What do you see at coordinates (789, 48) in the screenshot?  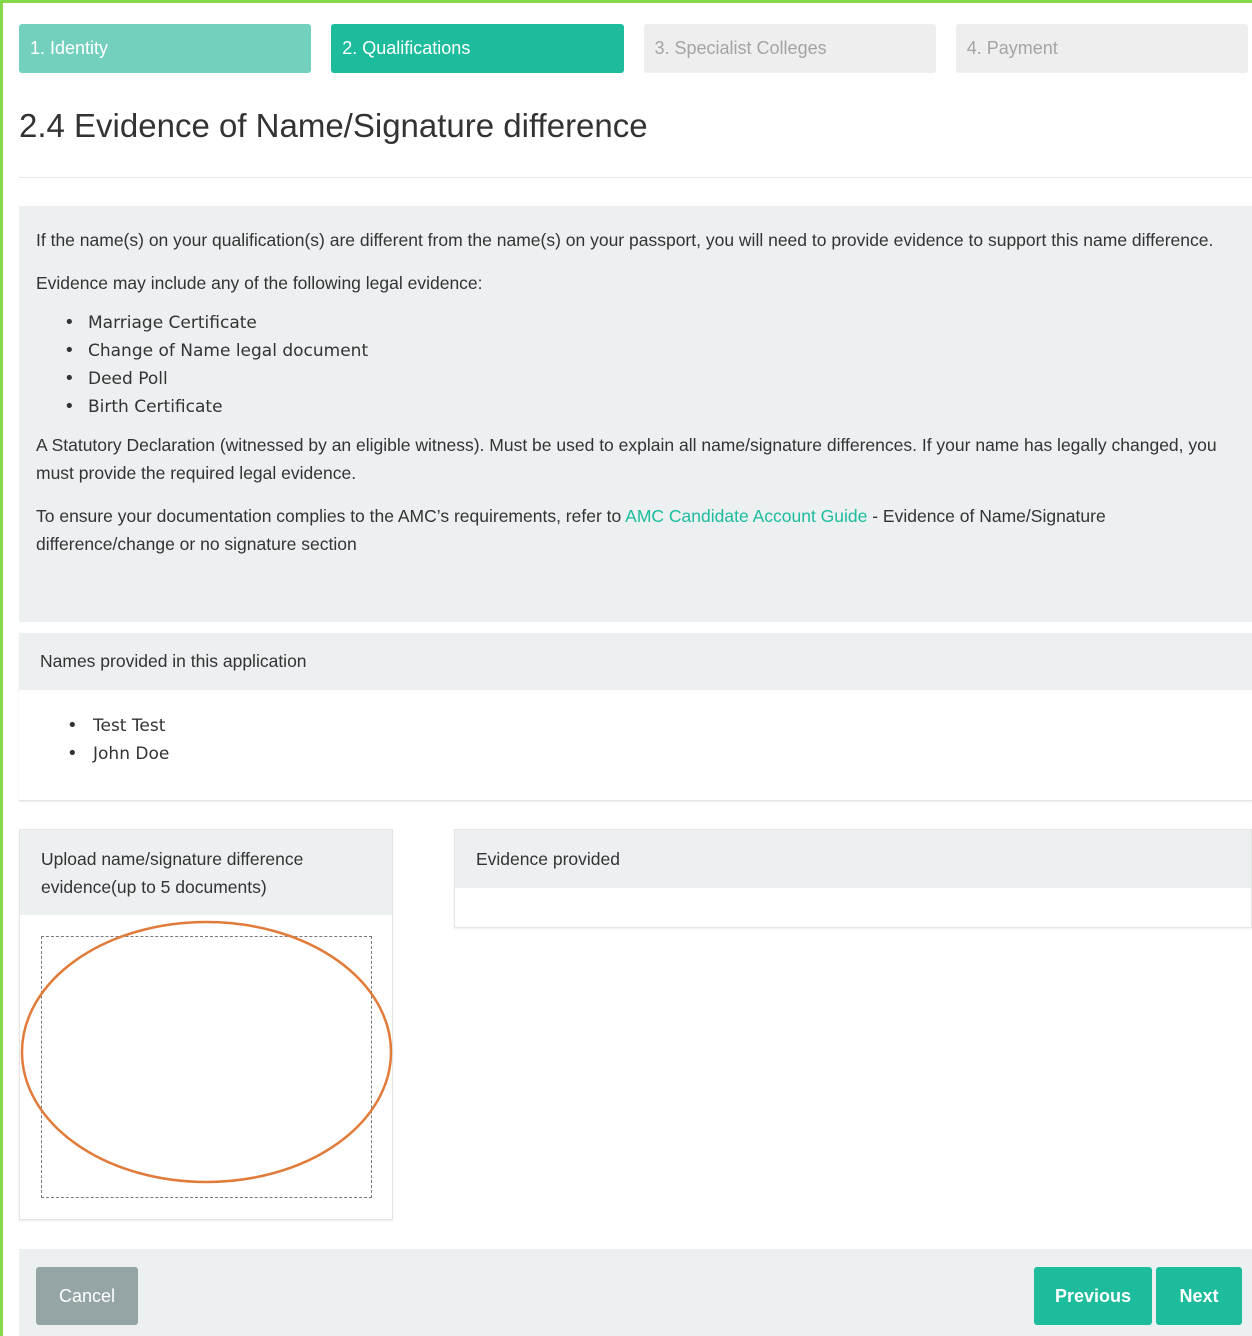 I see `step-specialist-colleges: 3. Specialist Colleges` at bounding box center [789, 48].